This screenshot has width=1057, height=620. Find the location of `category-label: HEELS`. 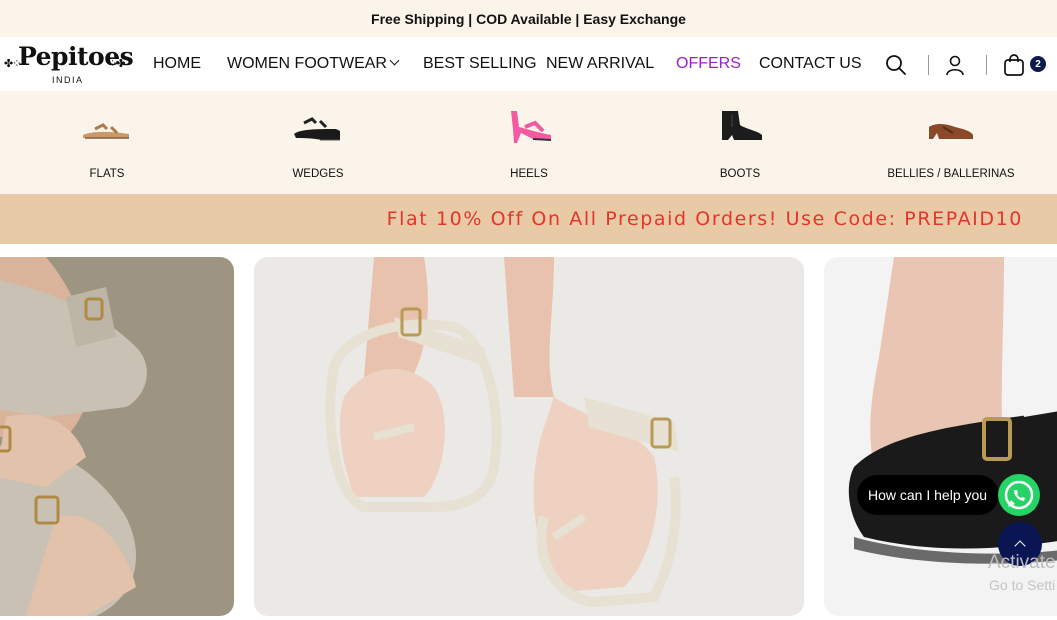

category-label: HEELS is located at coordinates (529, 174).